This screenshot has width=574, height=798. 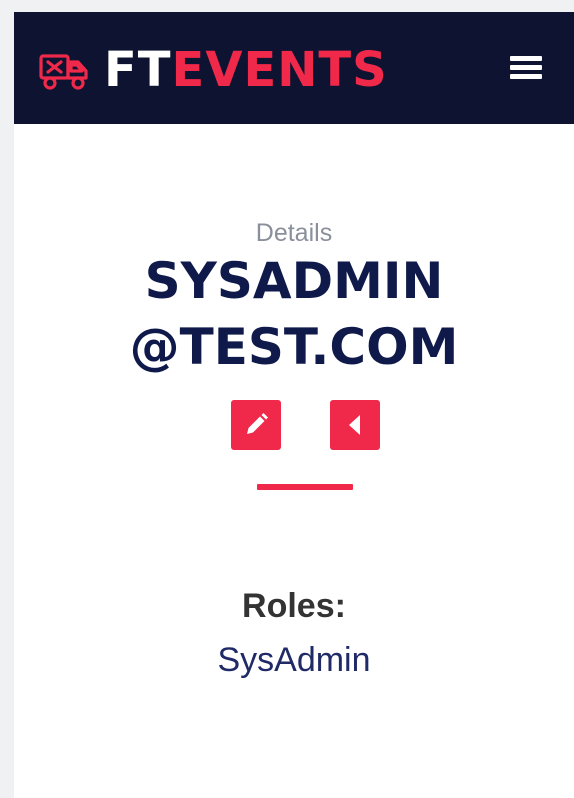 I want to click on action-bar, so click(x=294, y=425).